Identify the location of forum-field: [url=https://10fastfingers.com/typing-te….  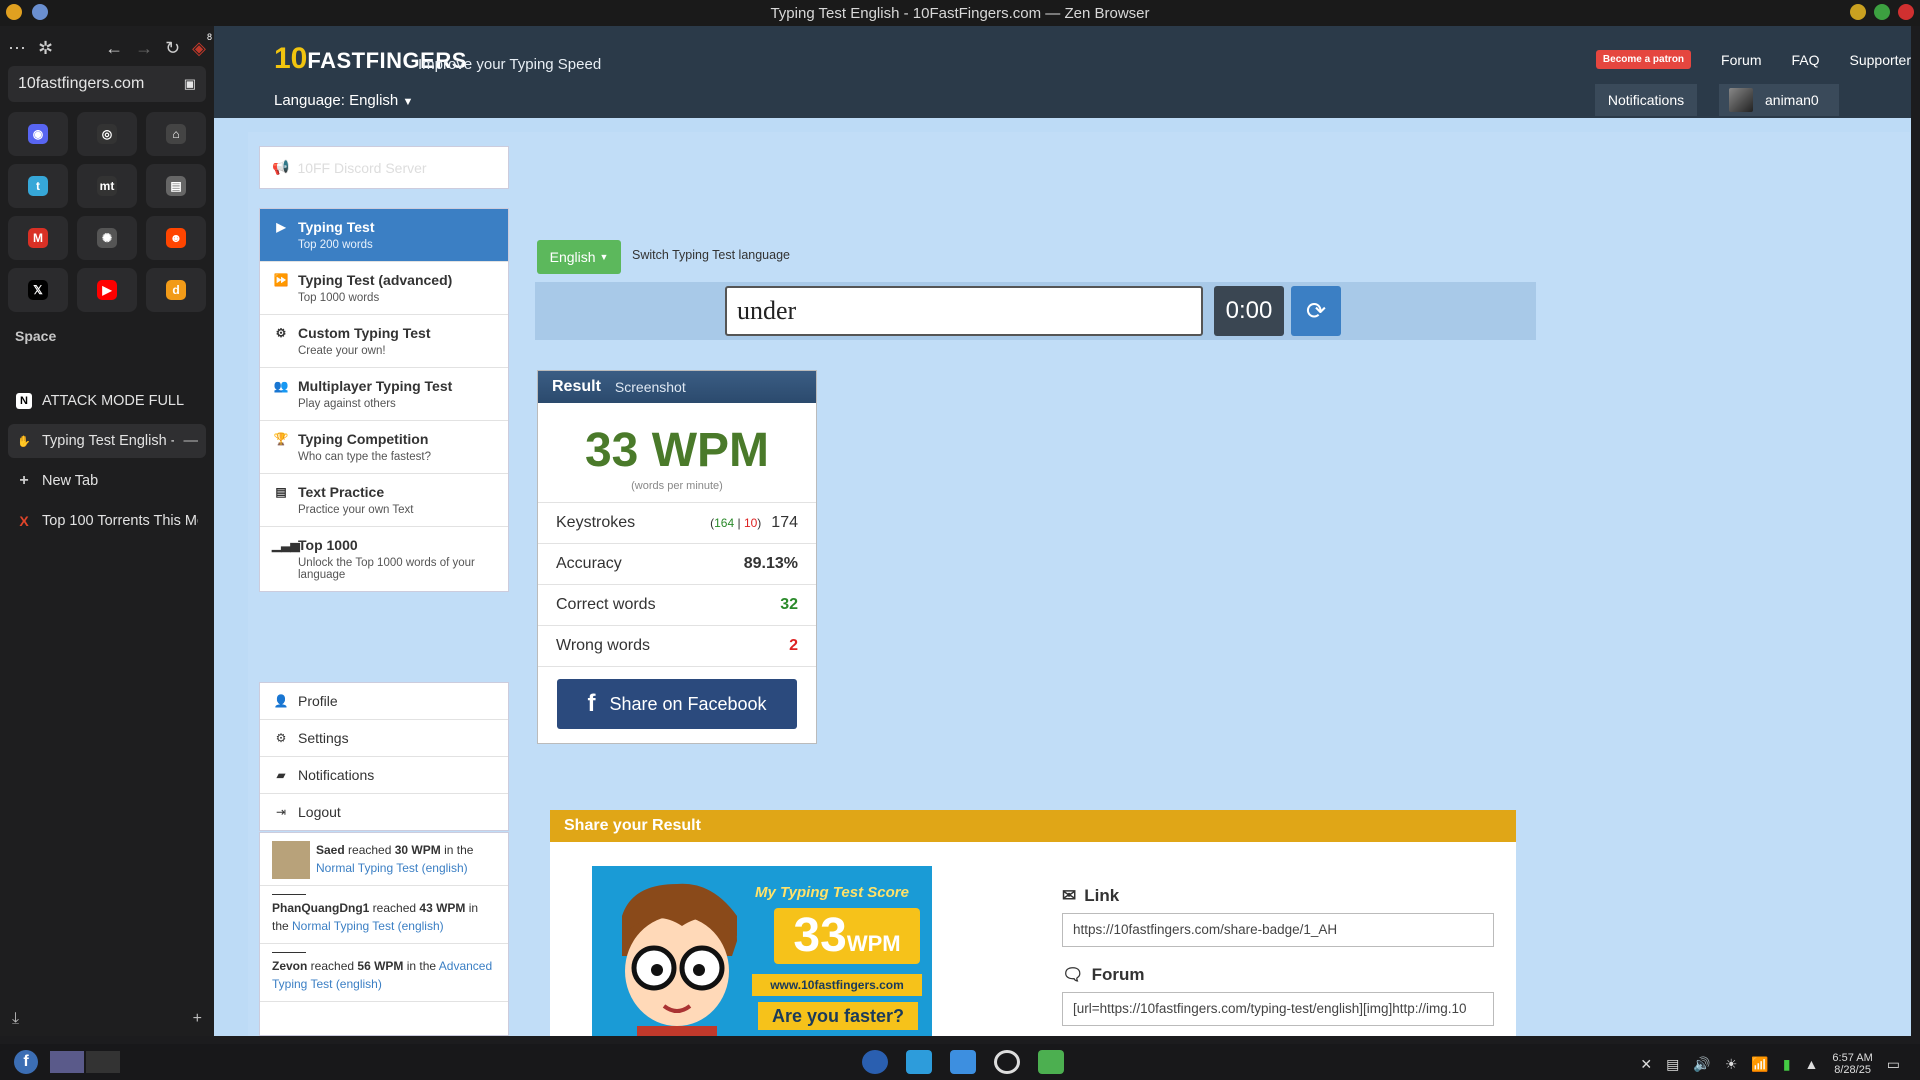
(1278, 1009).